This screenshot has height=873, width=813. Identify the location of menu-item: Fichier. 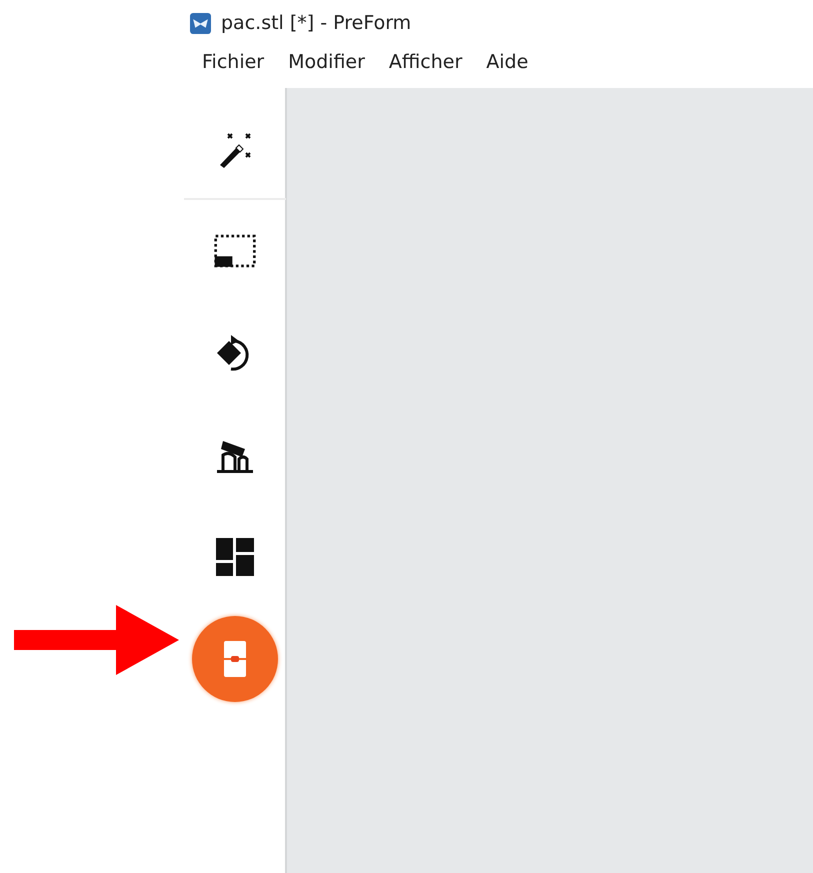
(233, 62).